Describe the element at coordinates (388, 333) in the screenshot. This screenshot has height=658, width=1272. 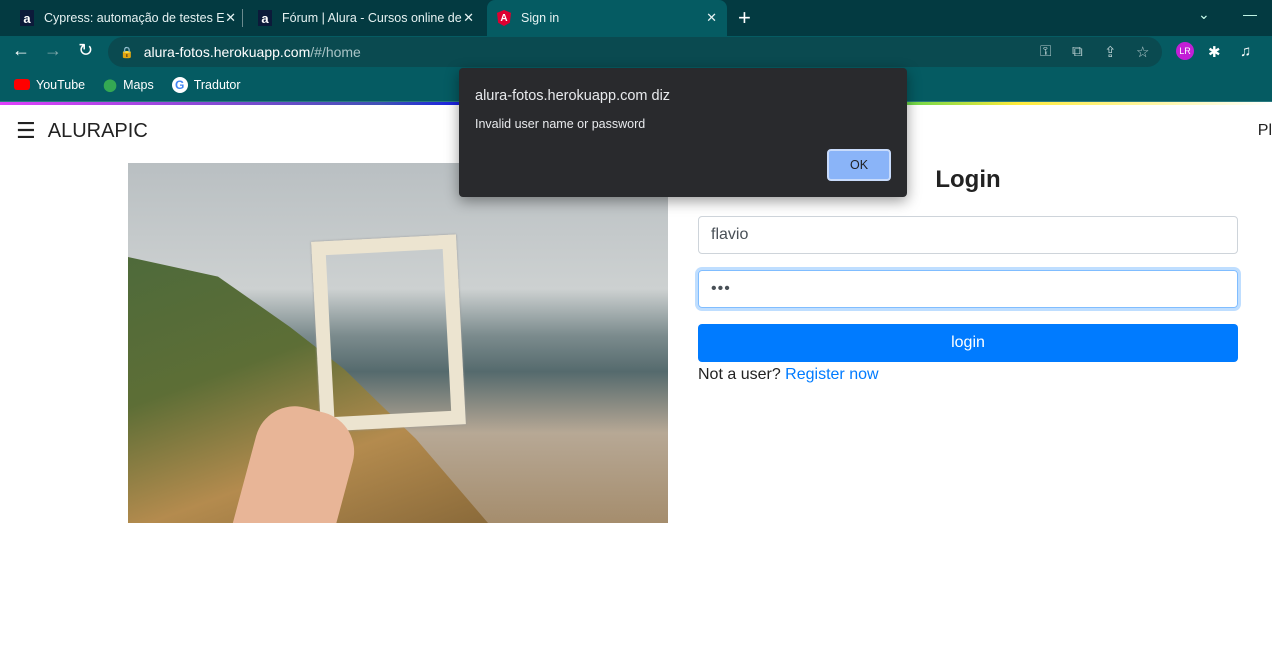
I see `photo-frame` at that location.